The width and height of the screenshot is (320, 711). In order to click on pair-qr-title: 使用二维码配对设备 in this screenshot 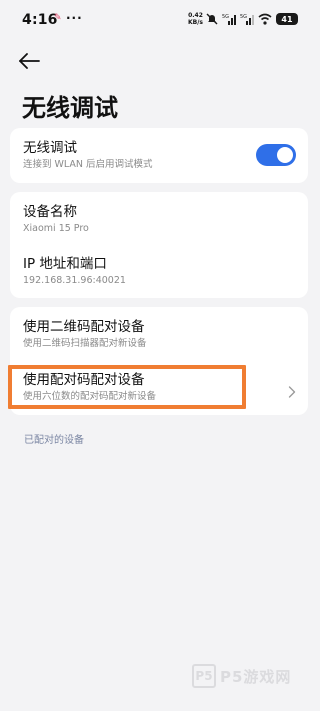, I will do `click(84, 327)`.